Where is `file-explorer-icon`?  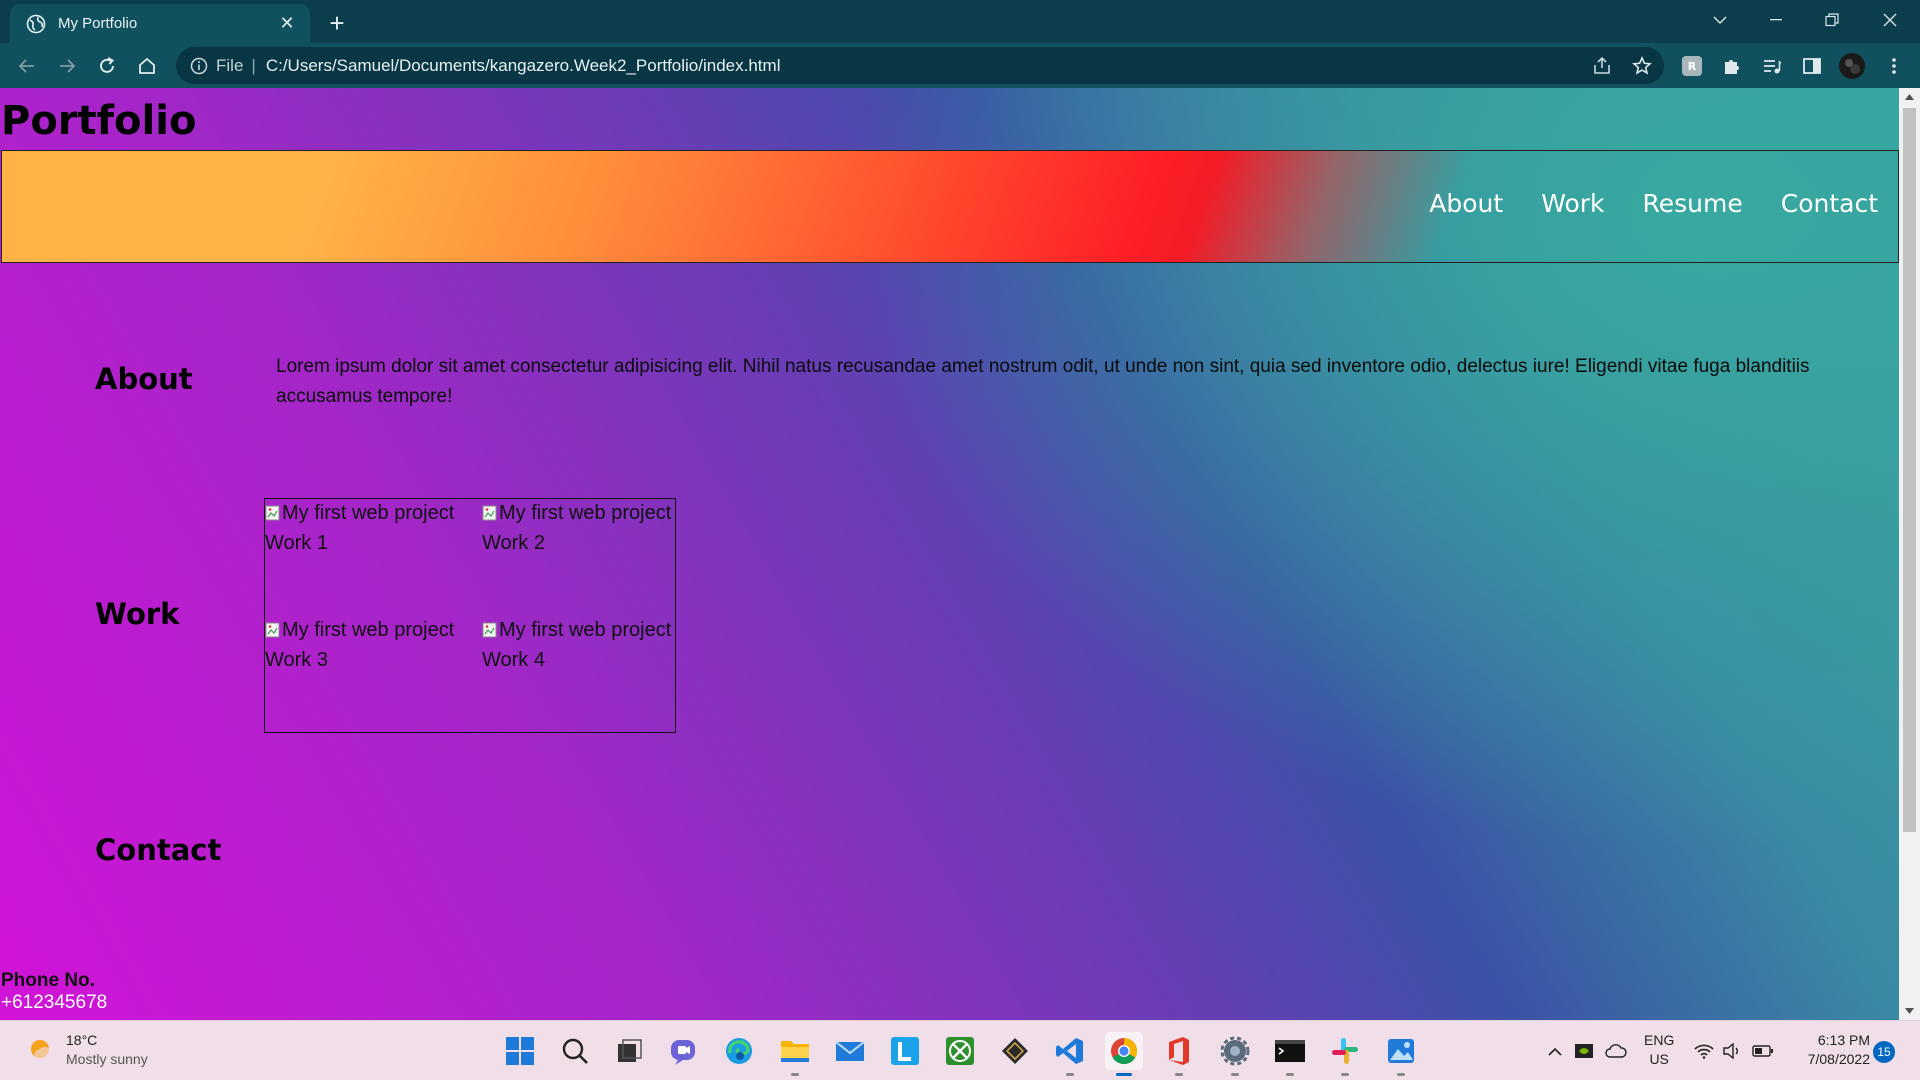 file-explorer-icon is located at coordinates (795, 1054).